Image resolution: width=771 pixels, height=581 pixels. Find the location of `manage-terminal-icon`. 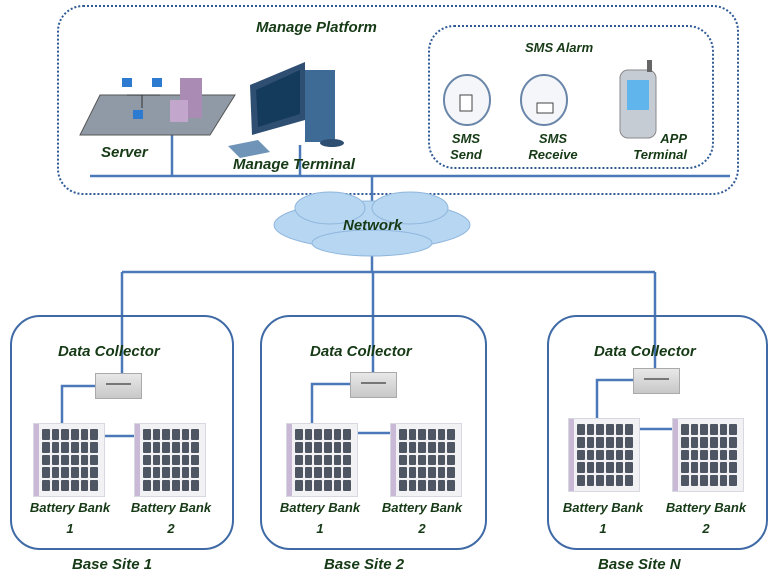

manage-terminal-icon is located at coordinates (286, 110).